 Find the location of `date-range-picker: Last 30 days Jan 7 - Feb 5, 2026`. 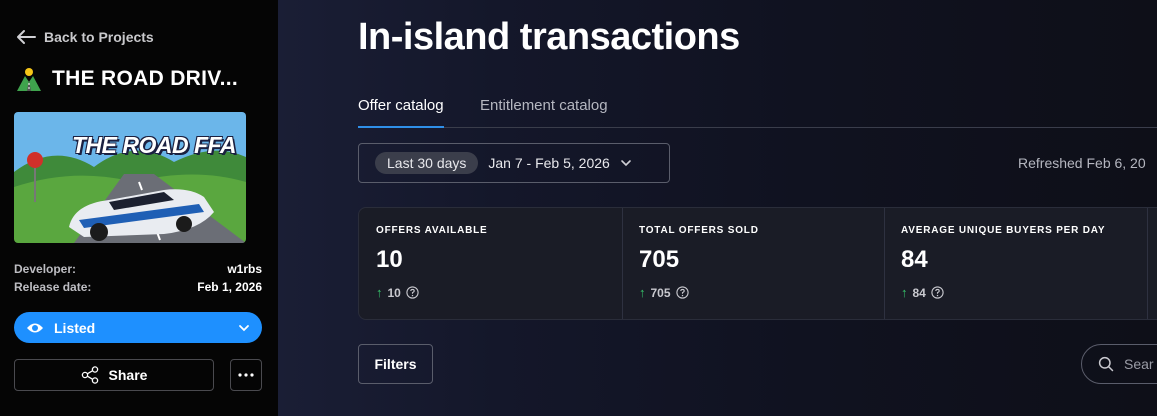

date-range-picker: Last 30 days Jan 7 - Feb 5, 2026 is located at coordinates (514, 163).